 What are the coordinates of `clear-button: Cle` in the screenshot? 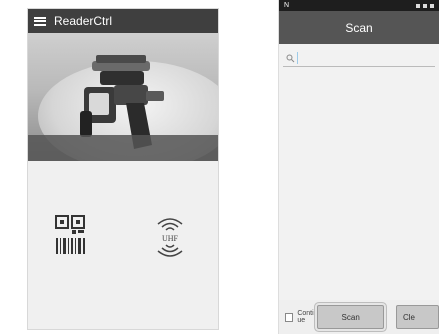 It's located at (417, 317).